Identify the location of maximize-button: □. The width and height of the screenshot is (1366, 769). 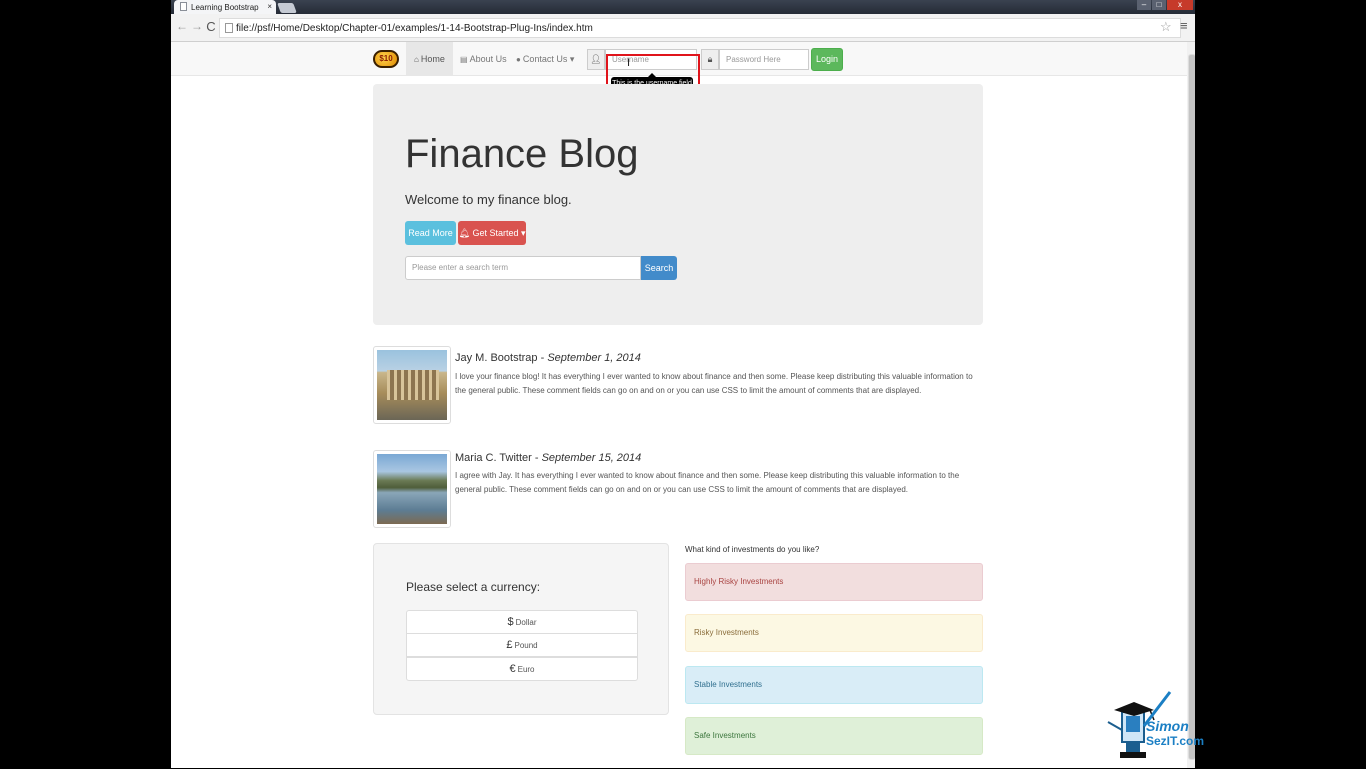
(1159, 5).